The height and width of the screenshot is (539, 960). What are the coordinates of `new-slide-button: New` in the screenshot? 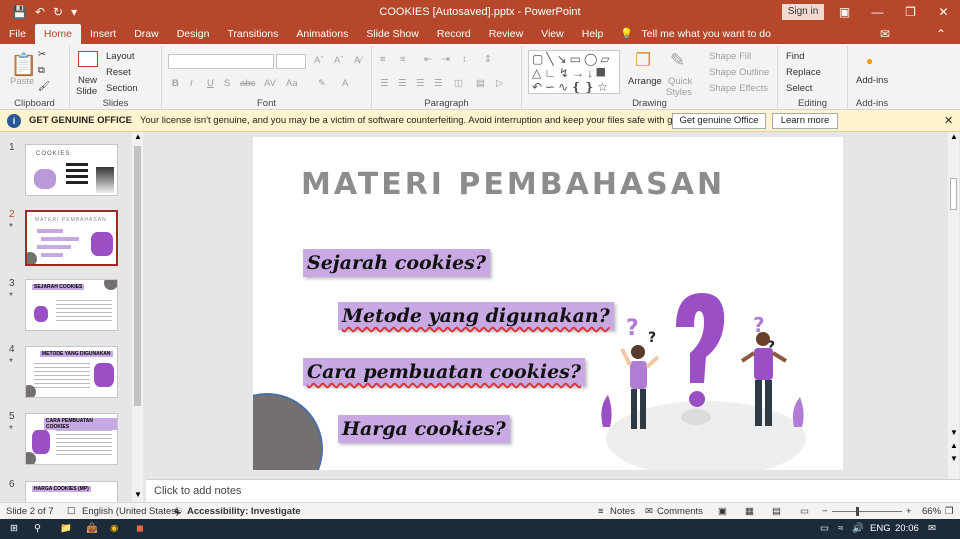 It's located at (87, 80).